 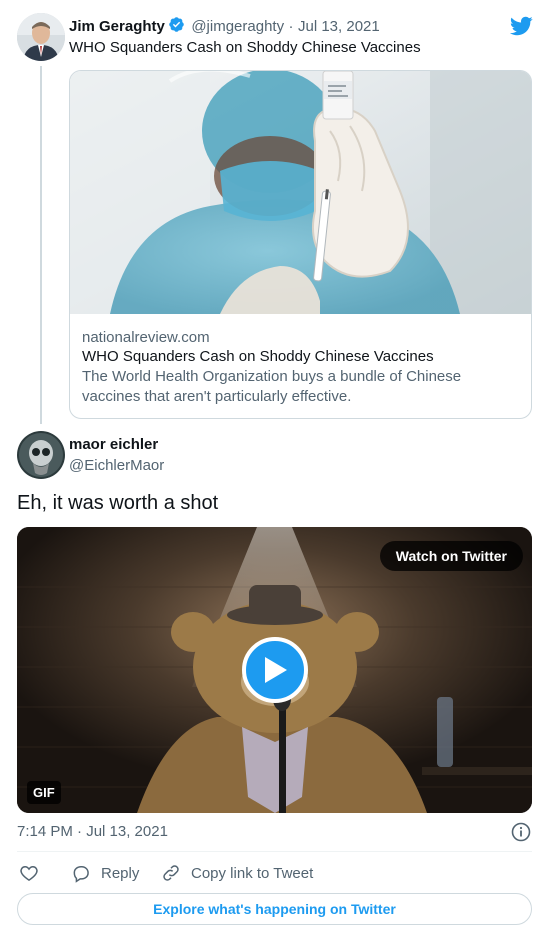 I want to click on parent-header: Jim Geraghty @jimgeraghty · Jul 13, 2021, so click(x=224, y=27).